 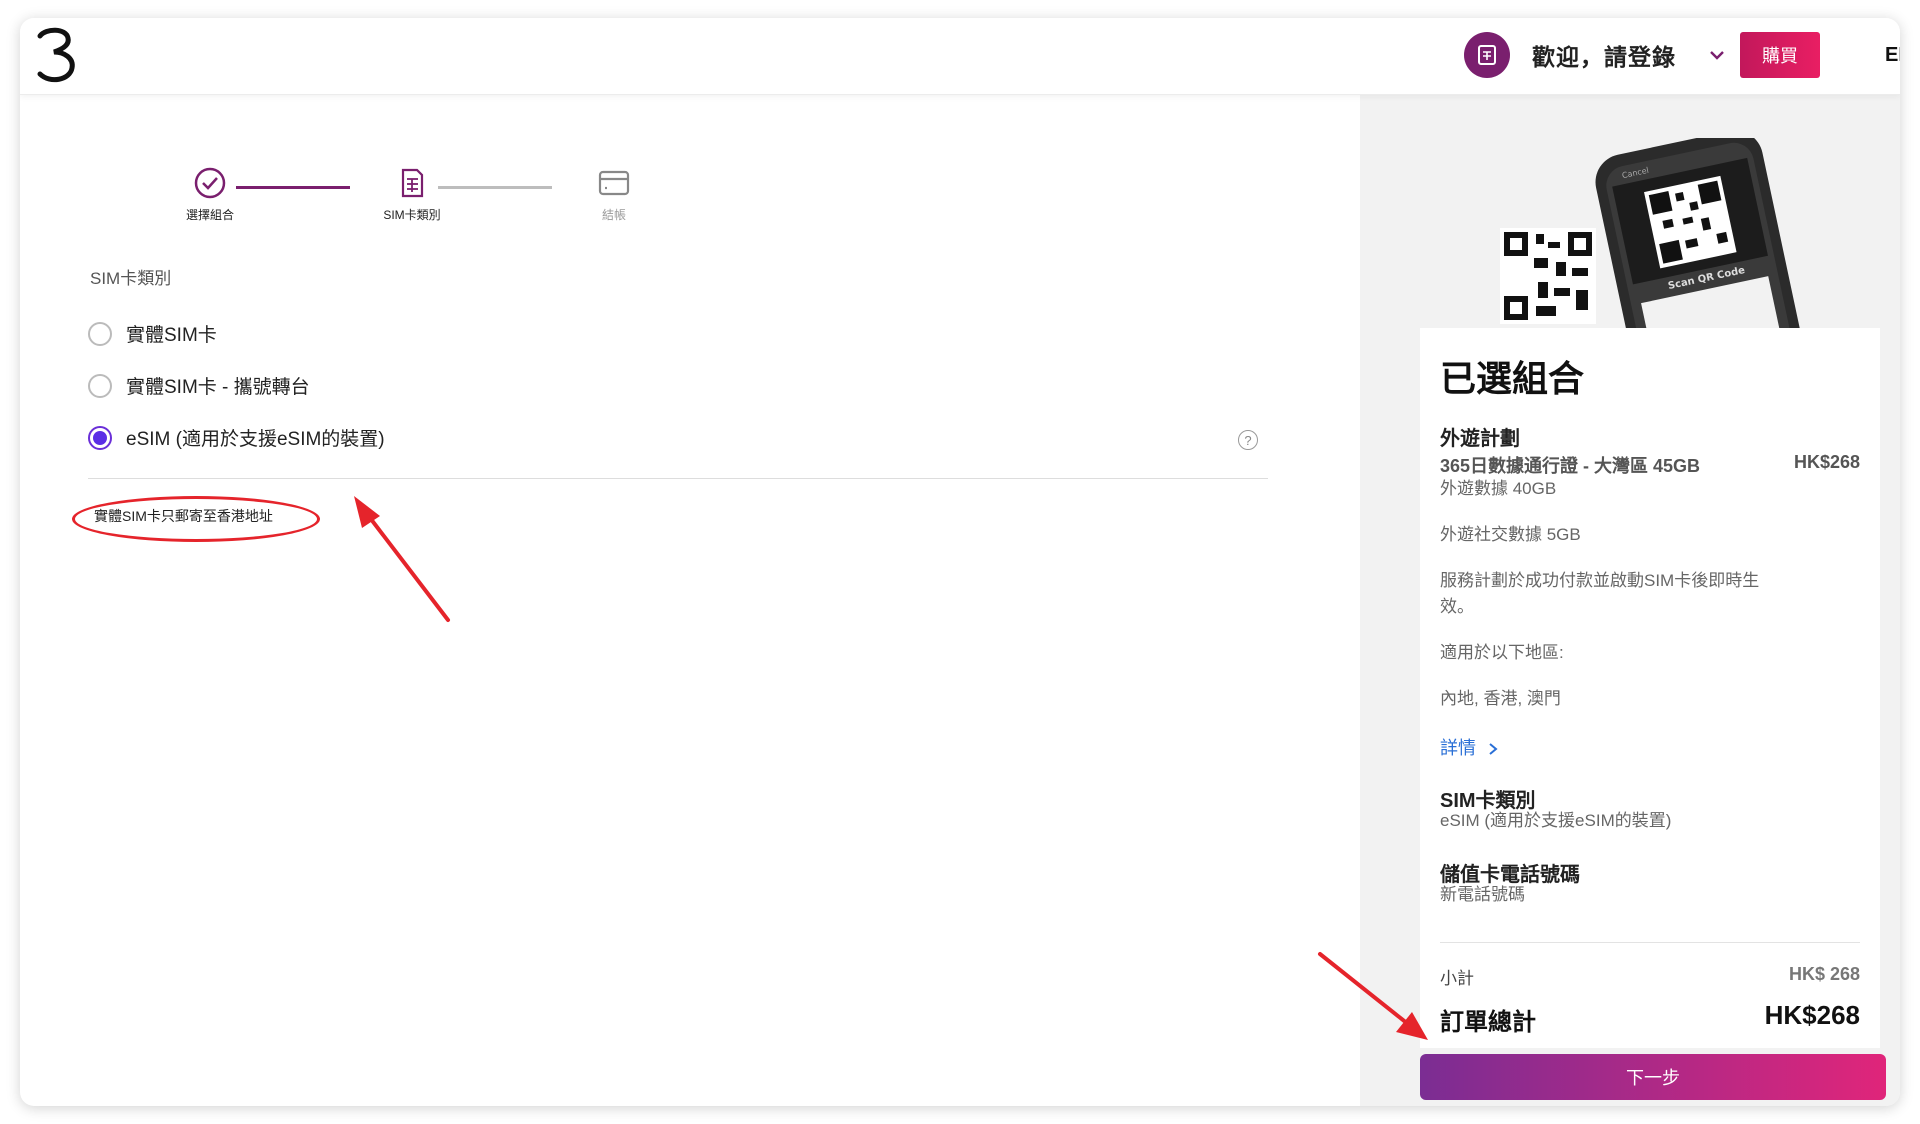 I want to click on phone-number-value: 新電話號碼, so click(x=1482, y=894).